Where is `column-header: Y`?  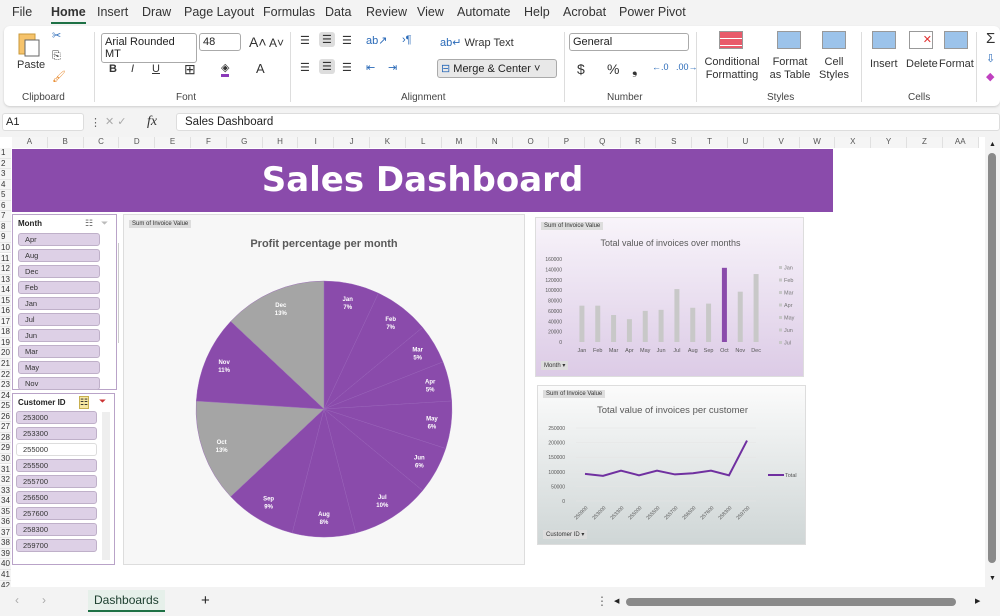
column-header: Y is located at coordinates (889, 142).